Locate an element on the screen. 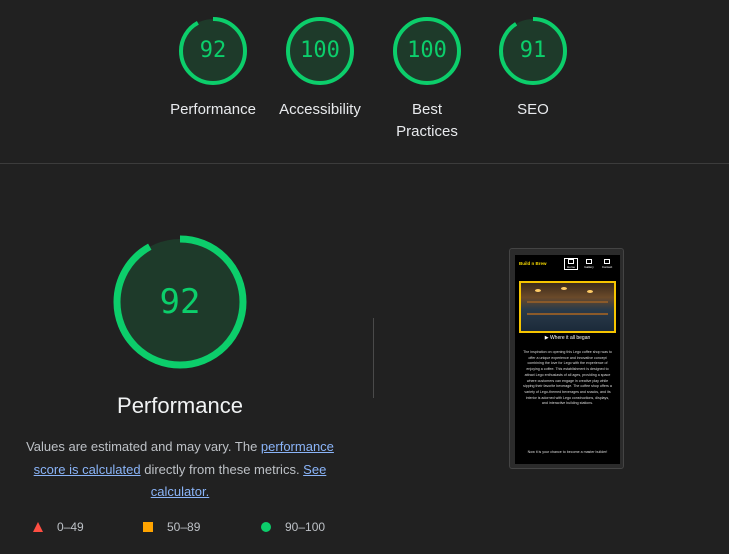  gallery-icon is located at coordinates (589, 261).